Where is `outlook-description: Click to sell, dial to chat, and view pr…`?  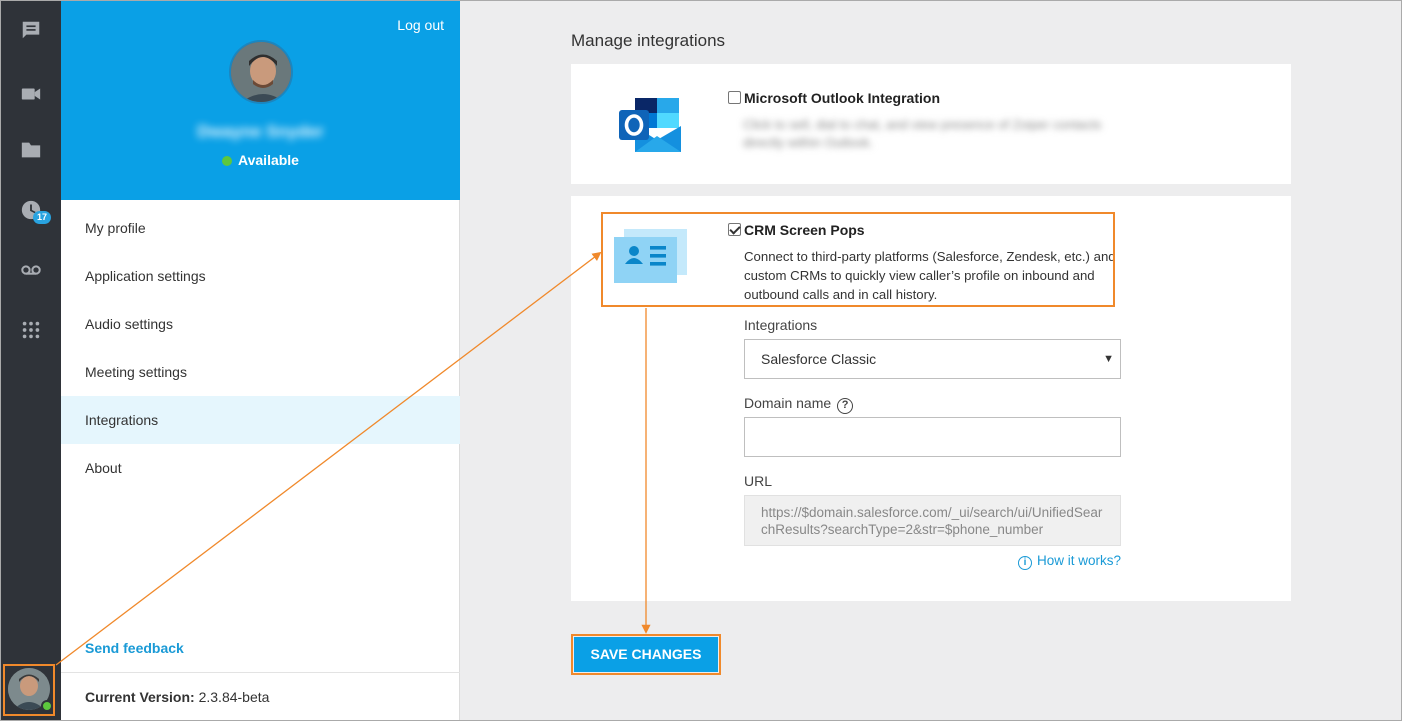
outlook-description: Click to sell, dial to chat, and view pr… is located at coordinates (922, 133).